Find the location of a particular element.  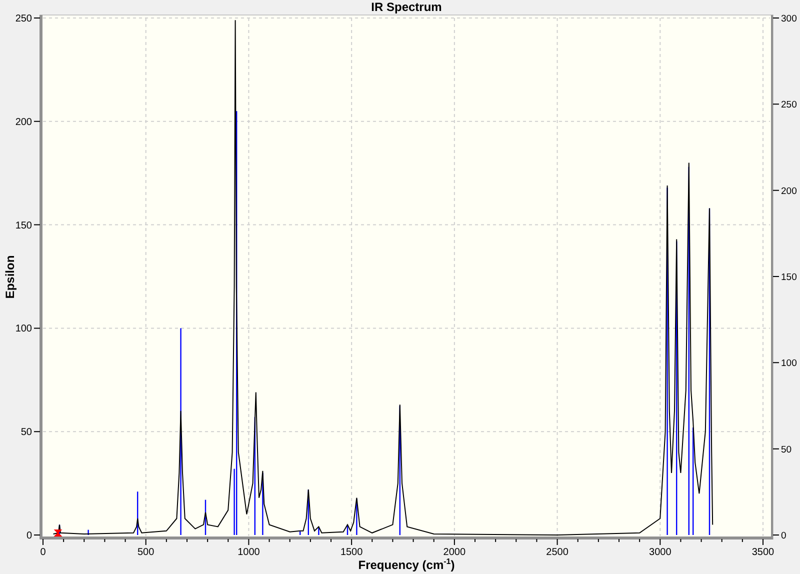

tick-label: 3500 is located at coordinates (763, 552).